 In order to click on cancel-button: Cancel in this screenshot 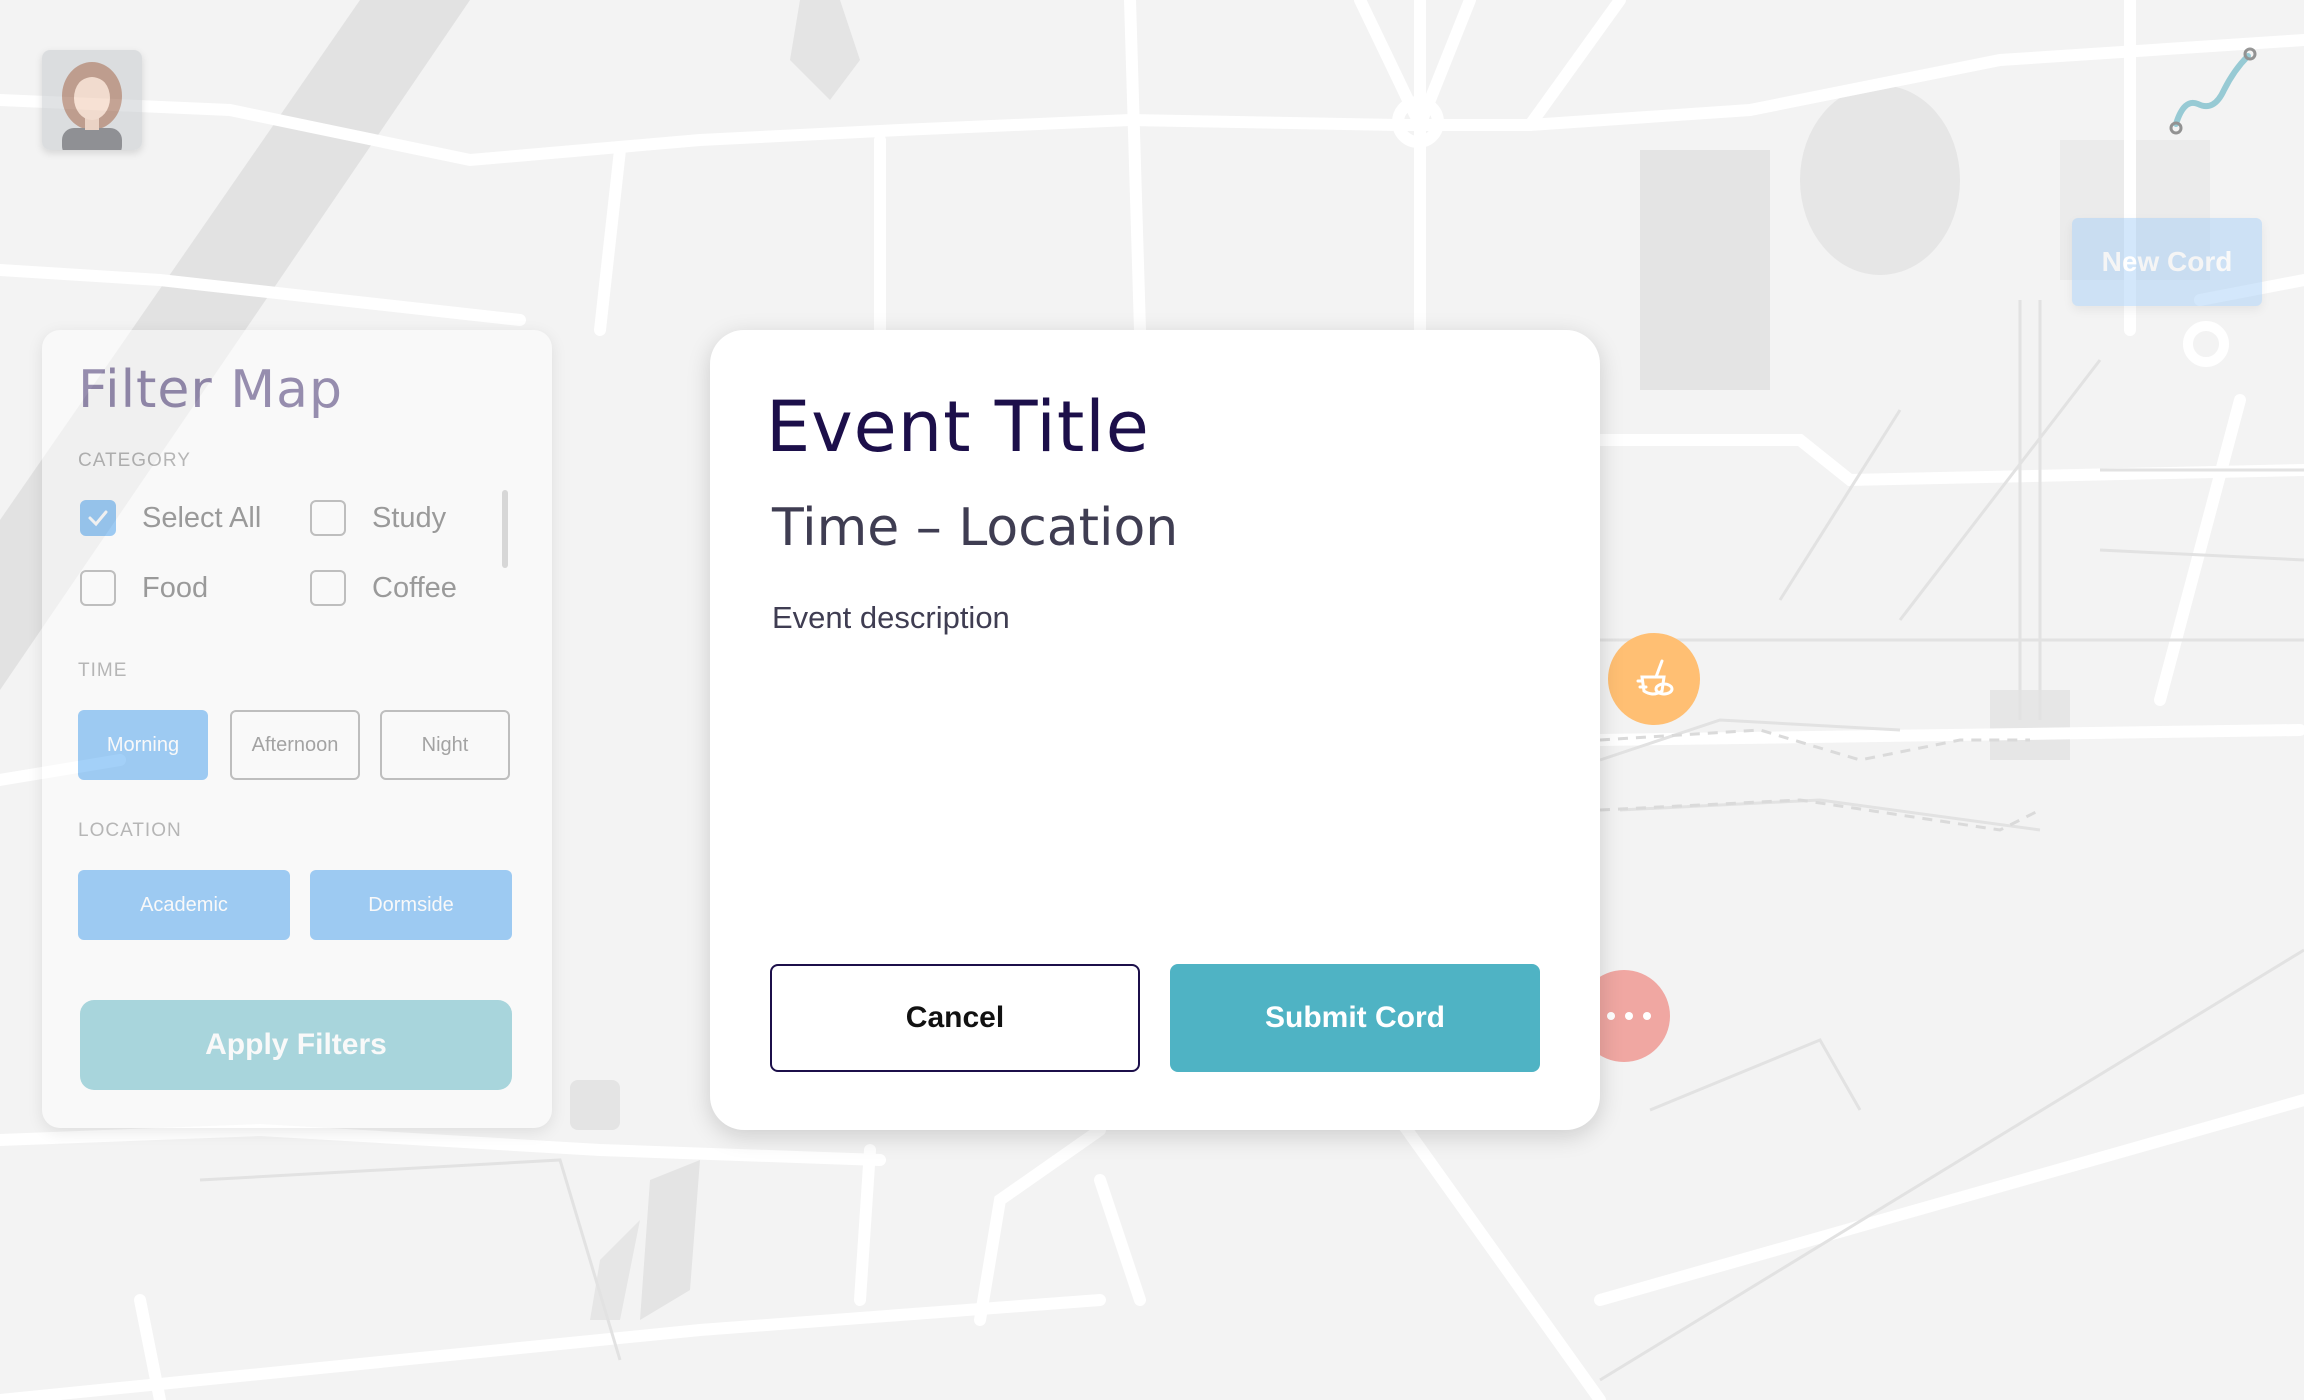, I will do `click(955, 1018)`.